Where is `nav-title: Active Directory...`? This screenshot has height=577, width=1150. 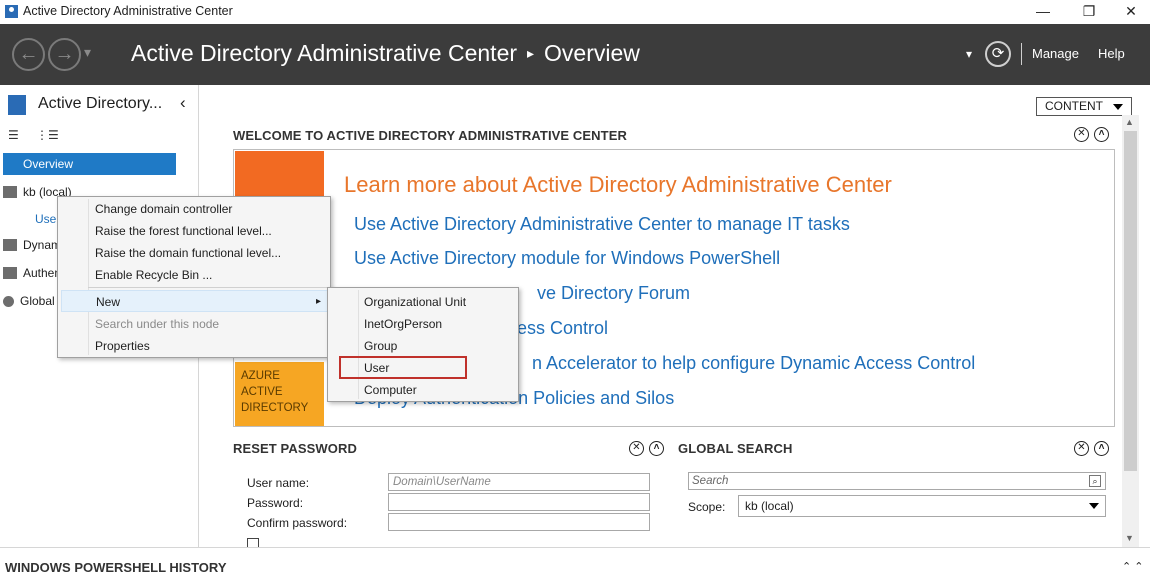 nav-title: Active Directory... is located at coordinates (100, 103).